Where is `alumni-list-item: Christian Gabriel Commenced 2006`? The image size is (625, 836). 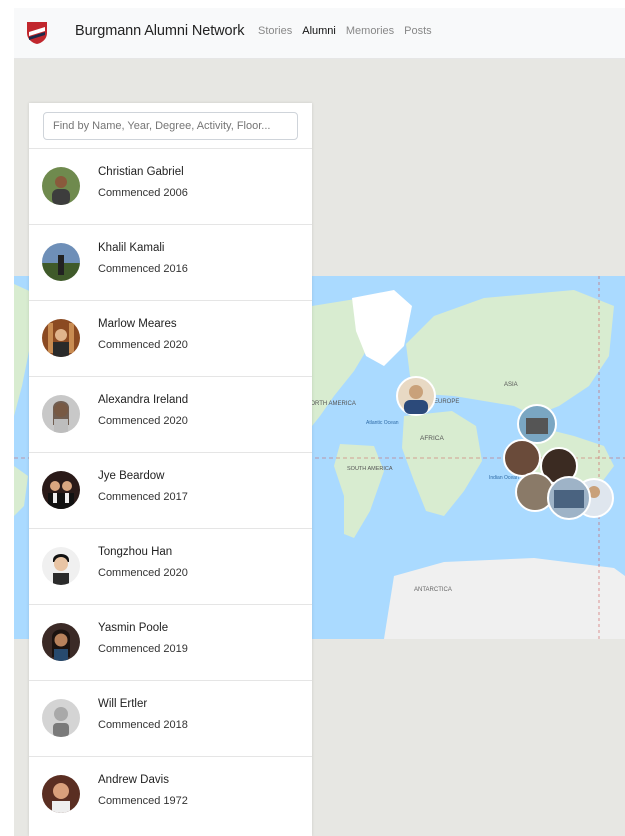
alumni-list-item: Christian Gabriel Commenced 2006 is located at coordinates (170, 186).